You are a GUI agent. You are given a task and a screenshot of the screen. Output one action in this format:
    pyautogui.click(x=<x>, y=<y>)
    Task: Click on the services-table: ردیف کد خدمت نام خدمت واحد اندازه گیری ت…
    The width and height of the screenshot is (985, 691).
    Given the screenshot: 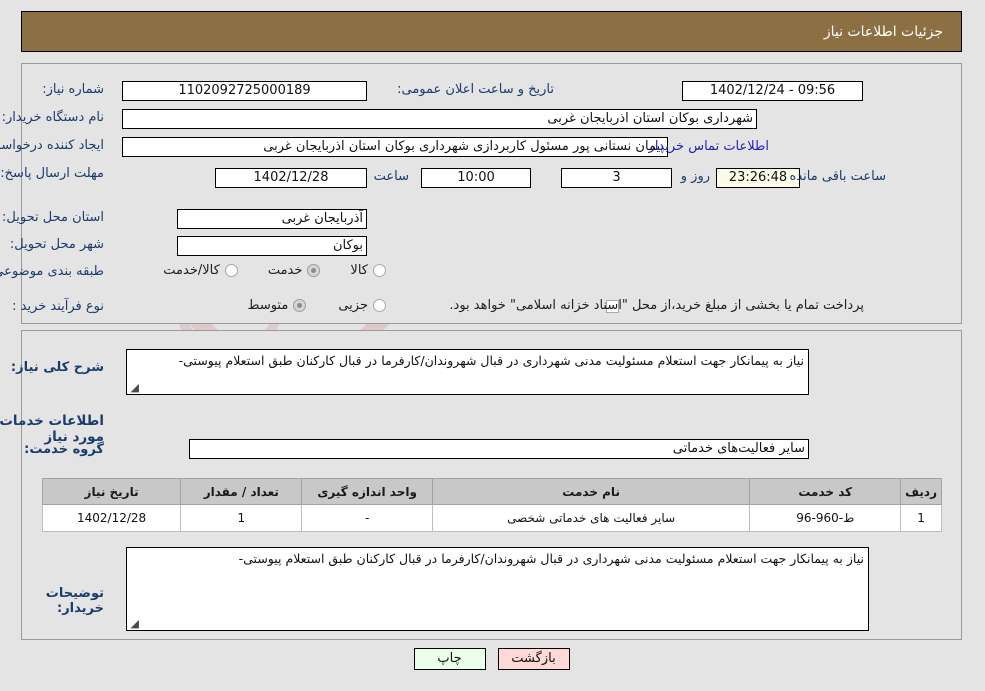 What is the action you would take?
    pyautogui.click(x=492, y=505)
    